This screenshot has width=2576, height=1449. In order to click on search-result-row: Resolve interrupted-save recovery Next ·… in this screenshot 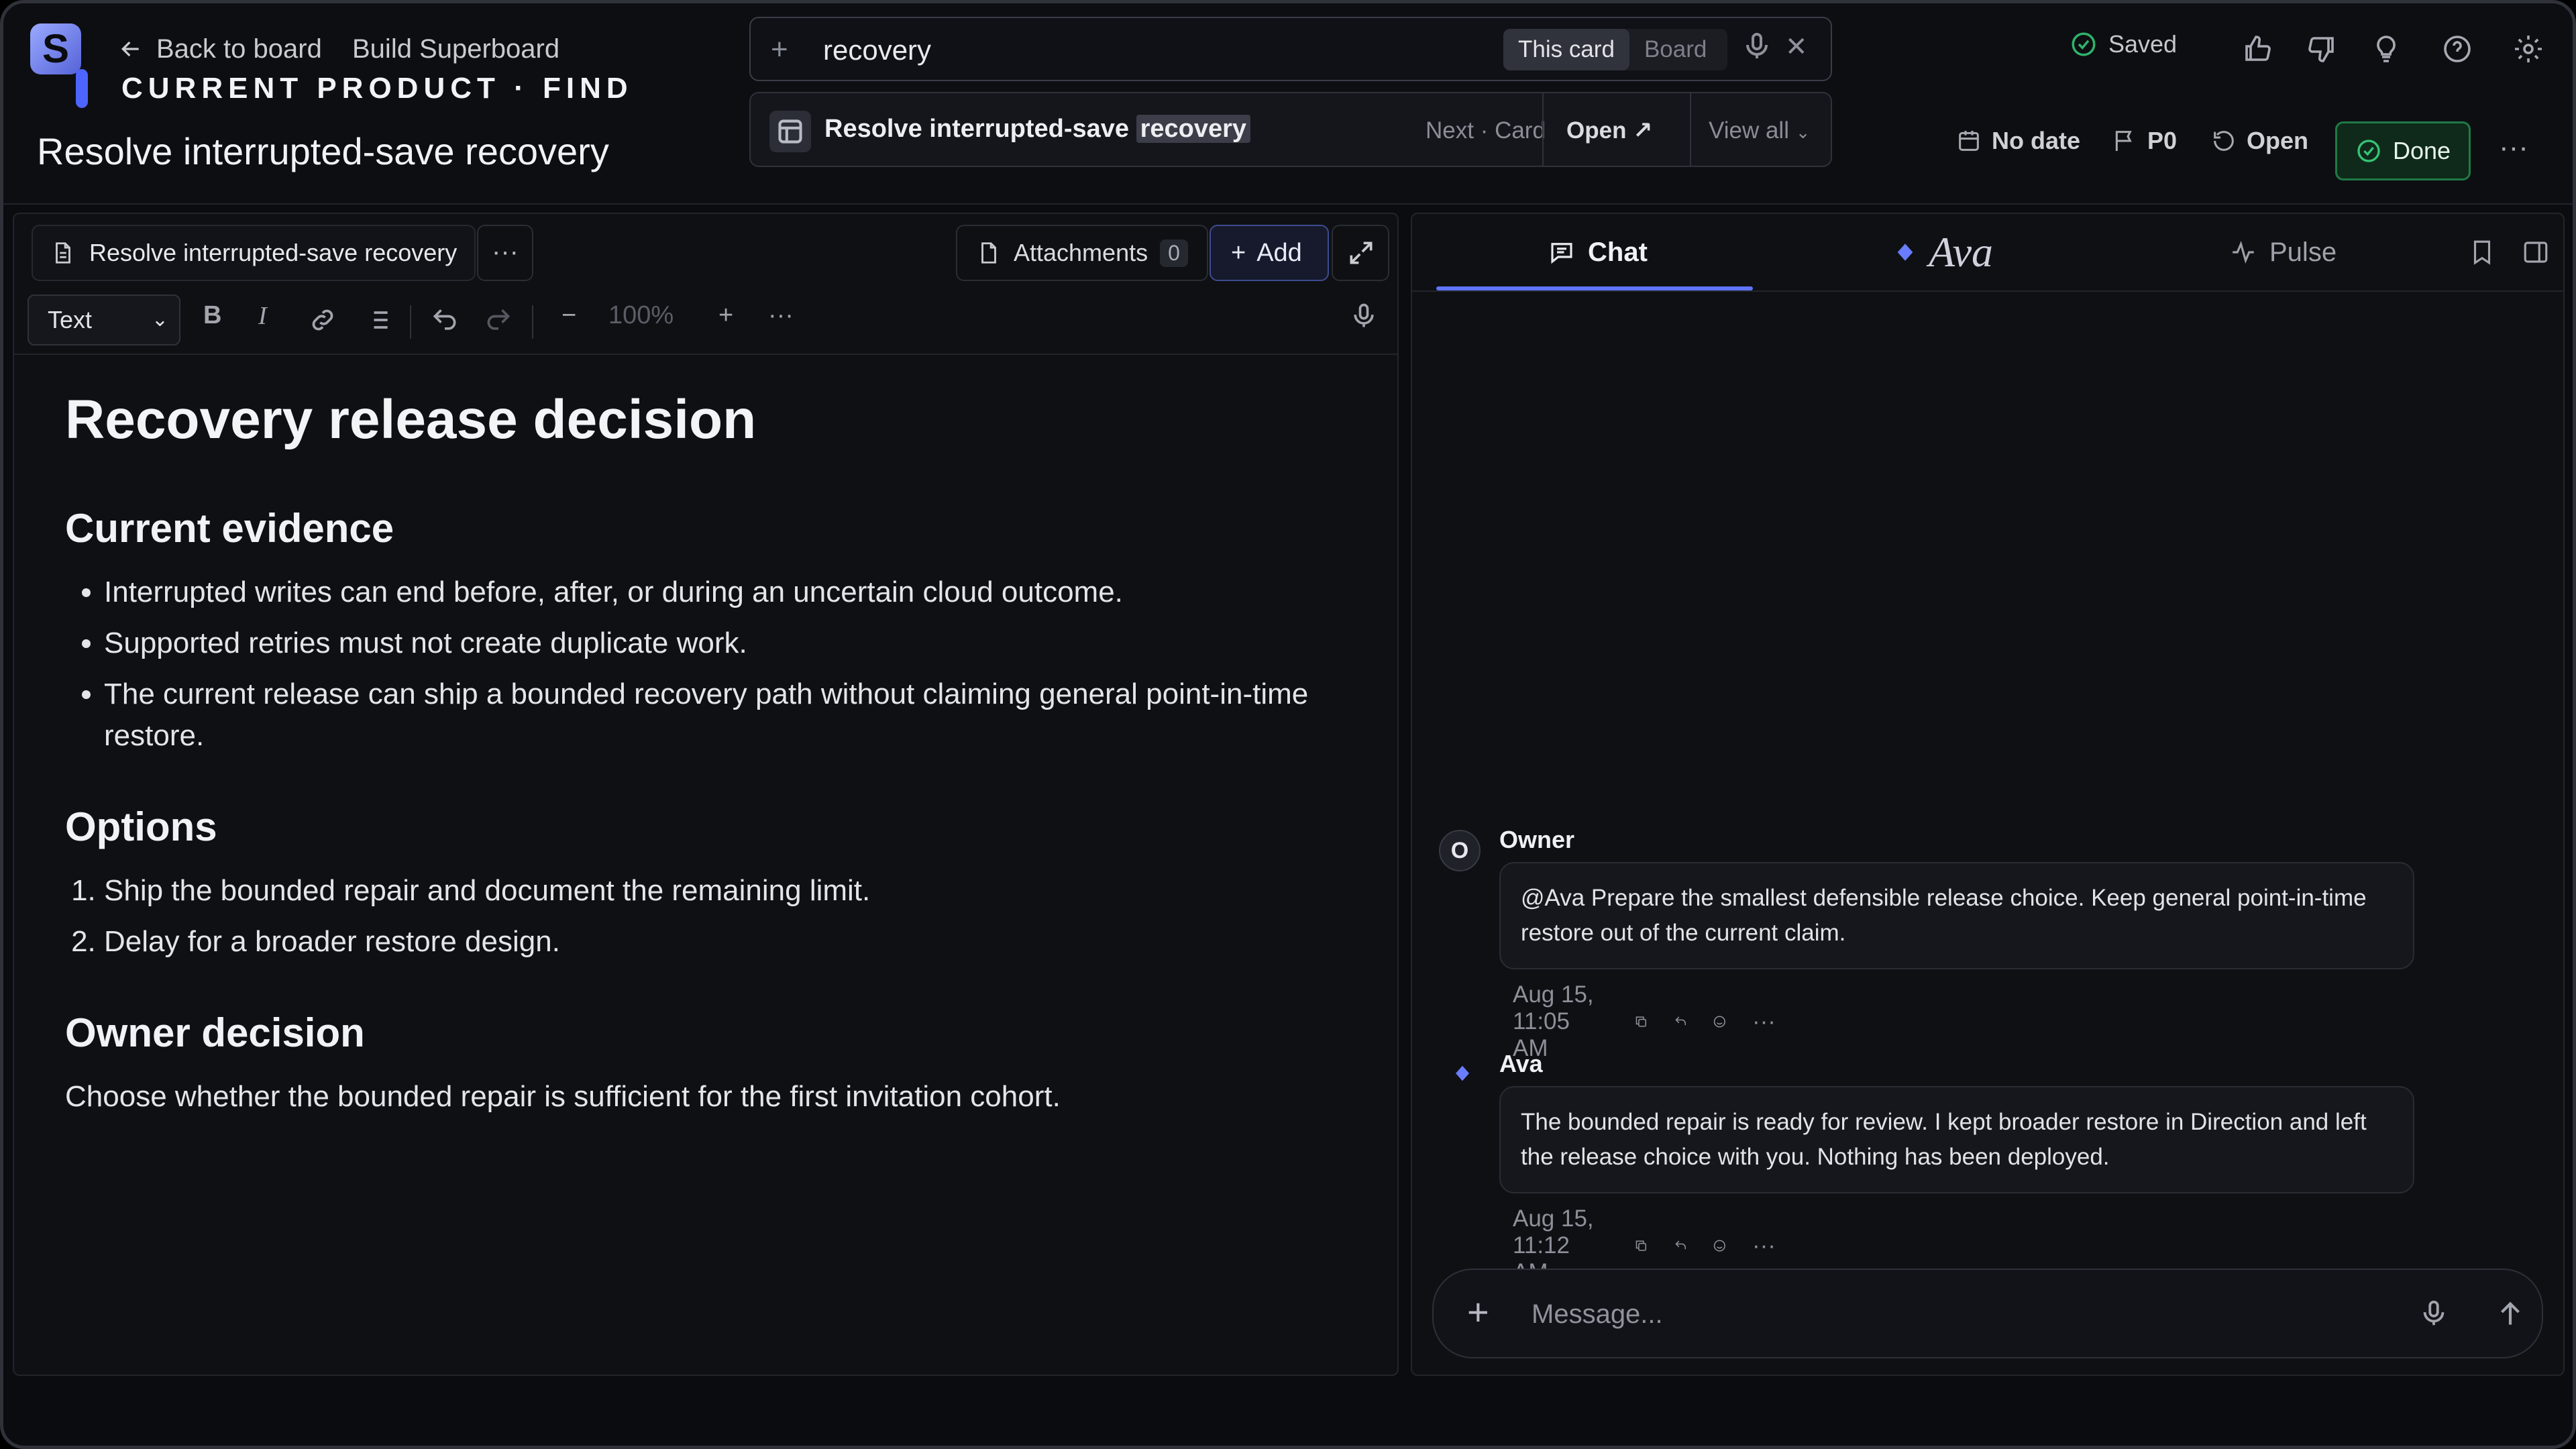, I will do `click(1290, 129)`.